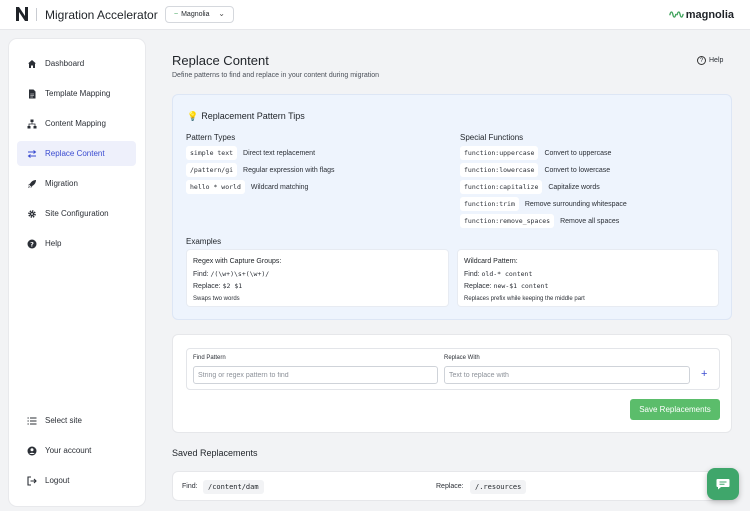  What do you see at coordinates (675, 409) in the screenshot?
I see `save-replacements-button: Save Replacements` at bounding box center [675, 409].